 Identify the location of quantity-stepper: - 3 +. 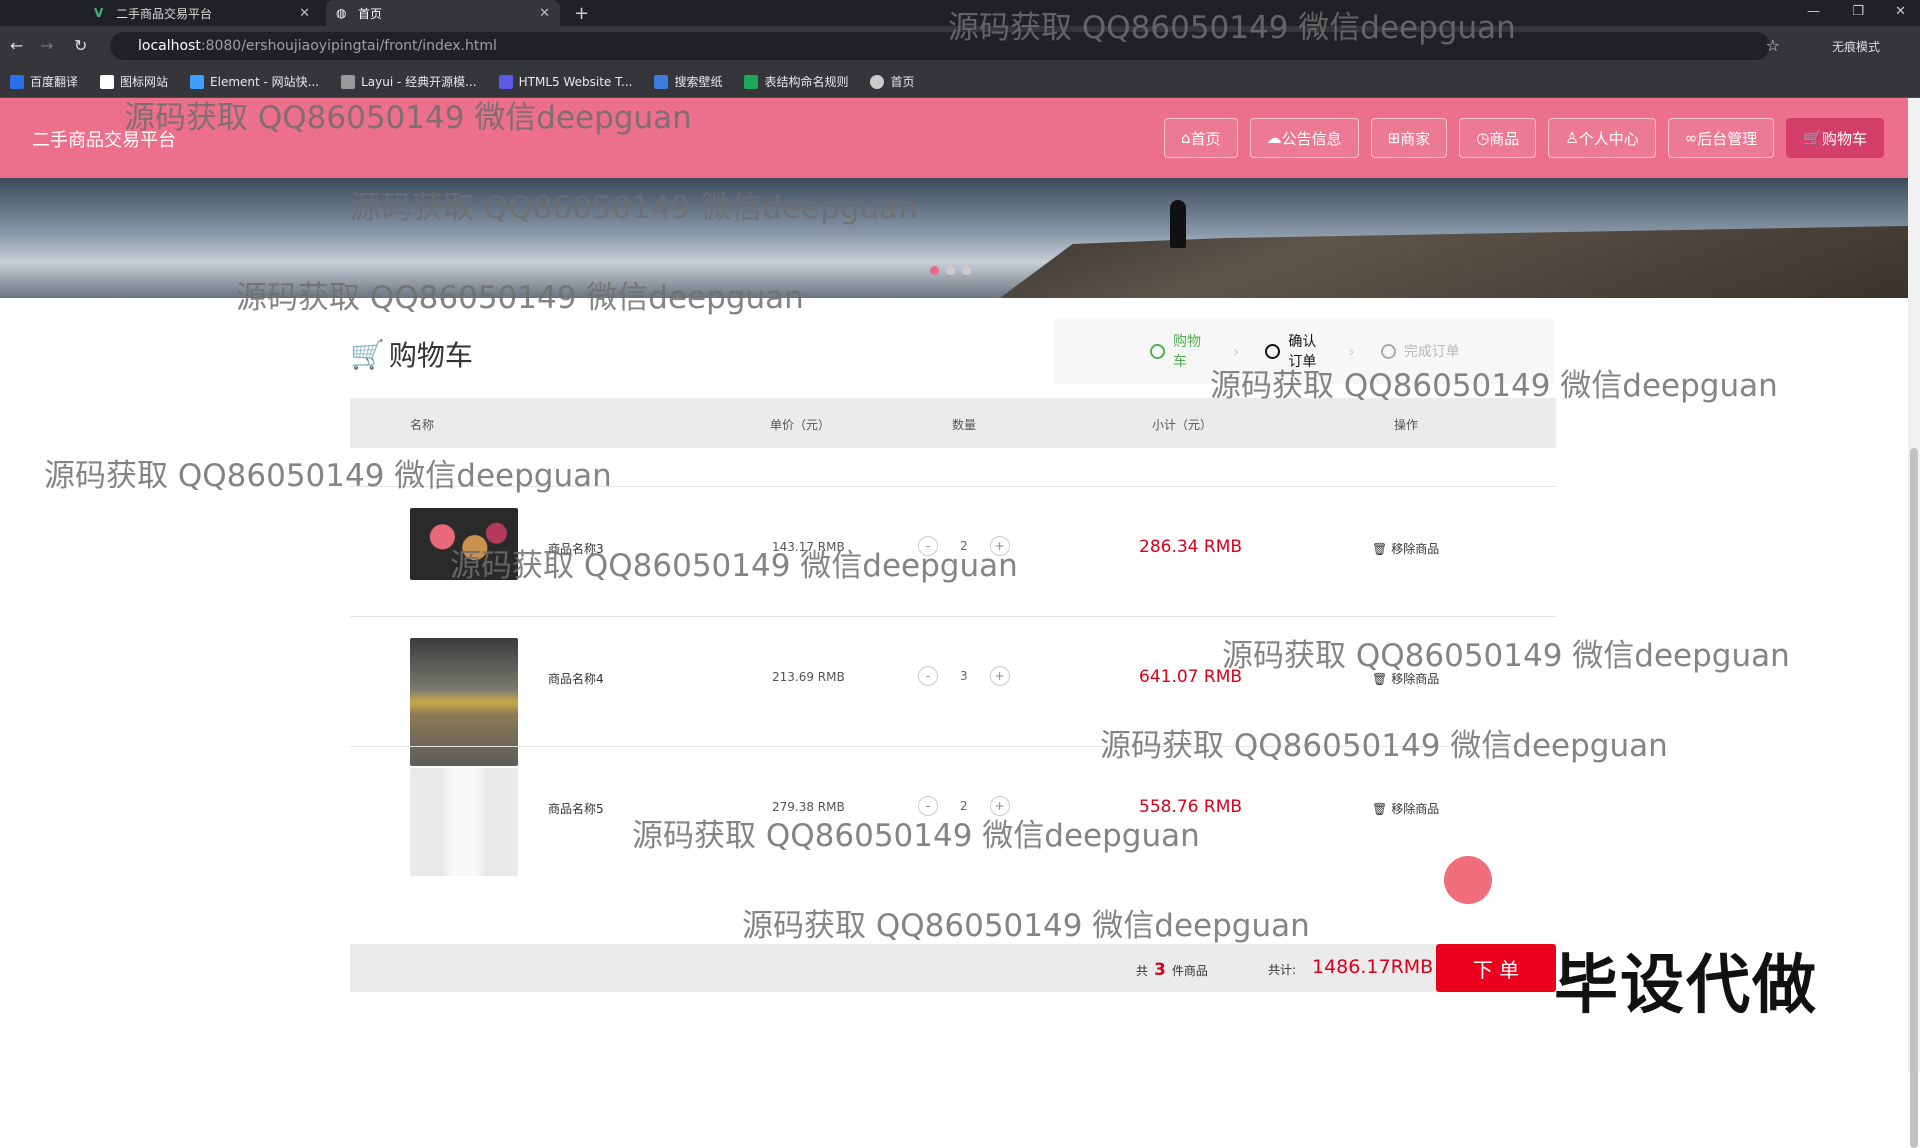
(964, 676).